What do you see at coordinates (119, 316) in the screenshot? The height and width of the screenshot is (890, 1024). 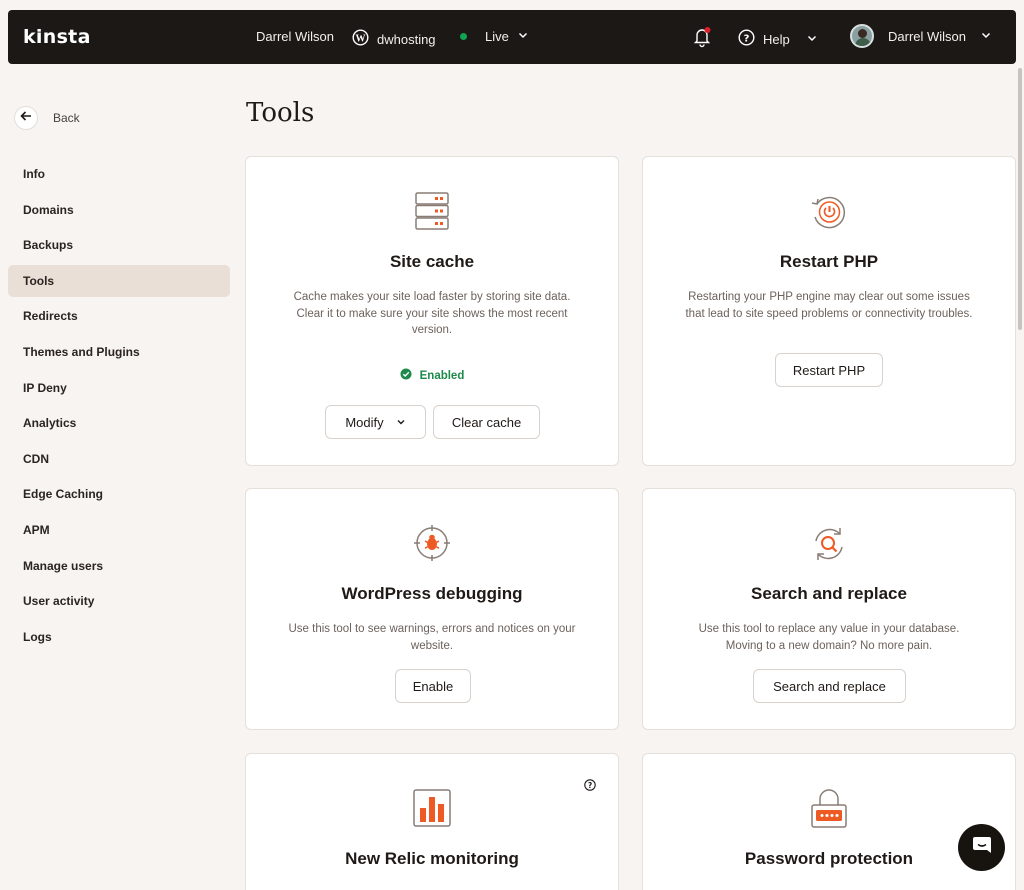 I see `sidebar-item-redirects: Redirects` at bounding box center [119, 316].